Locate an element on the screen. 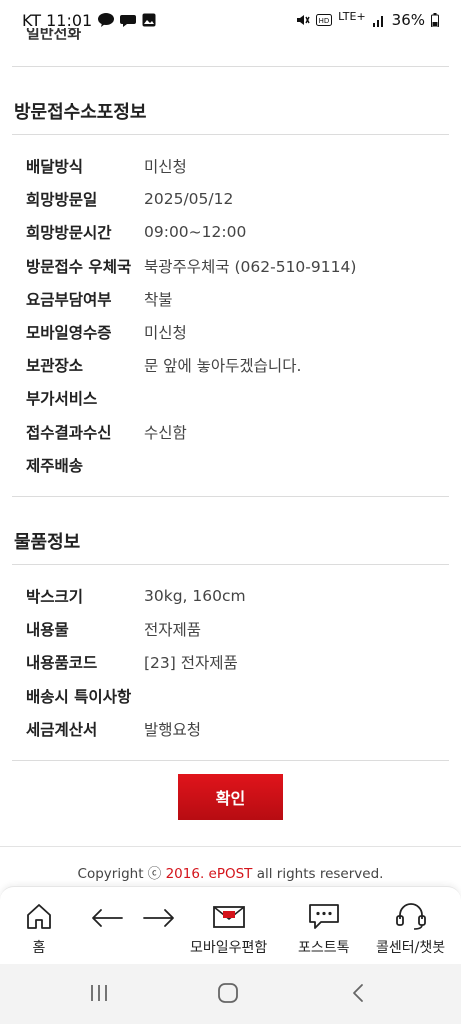  info-label: 내용물 is located at coordinates (47, 630).